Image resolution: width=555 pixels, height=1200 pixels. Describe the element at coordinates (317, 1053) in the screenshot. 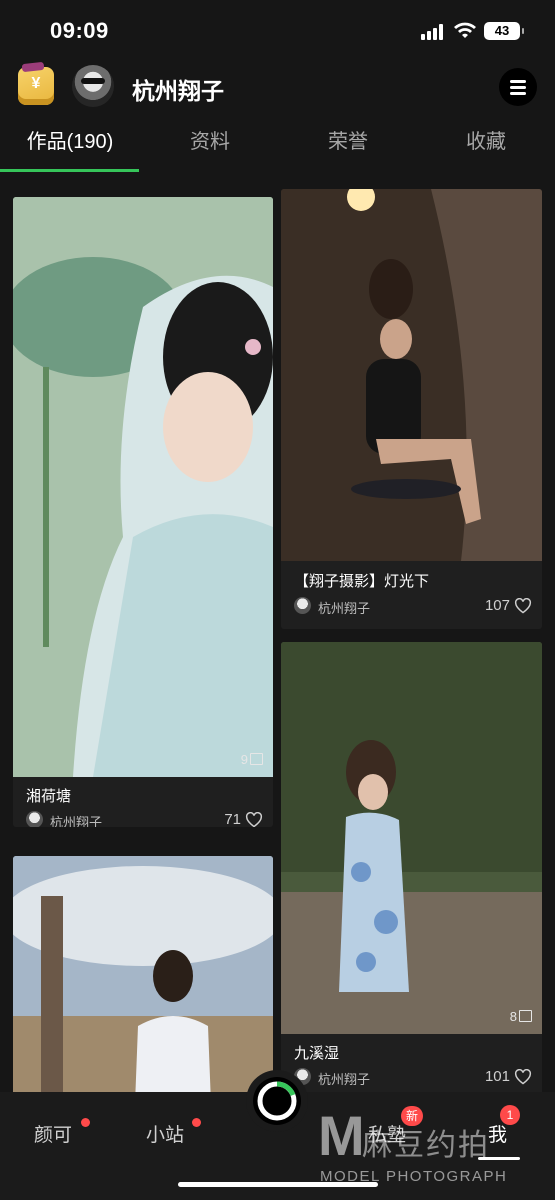

I see `post-title: 九溪湿` at that location.